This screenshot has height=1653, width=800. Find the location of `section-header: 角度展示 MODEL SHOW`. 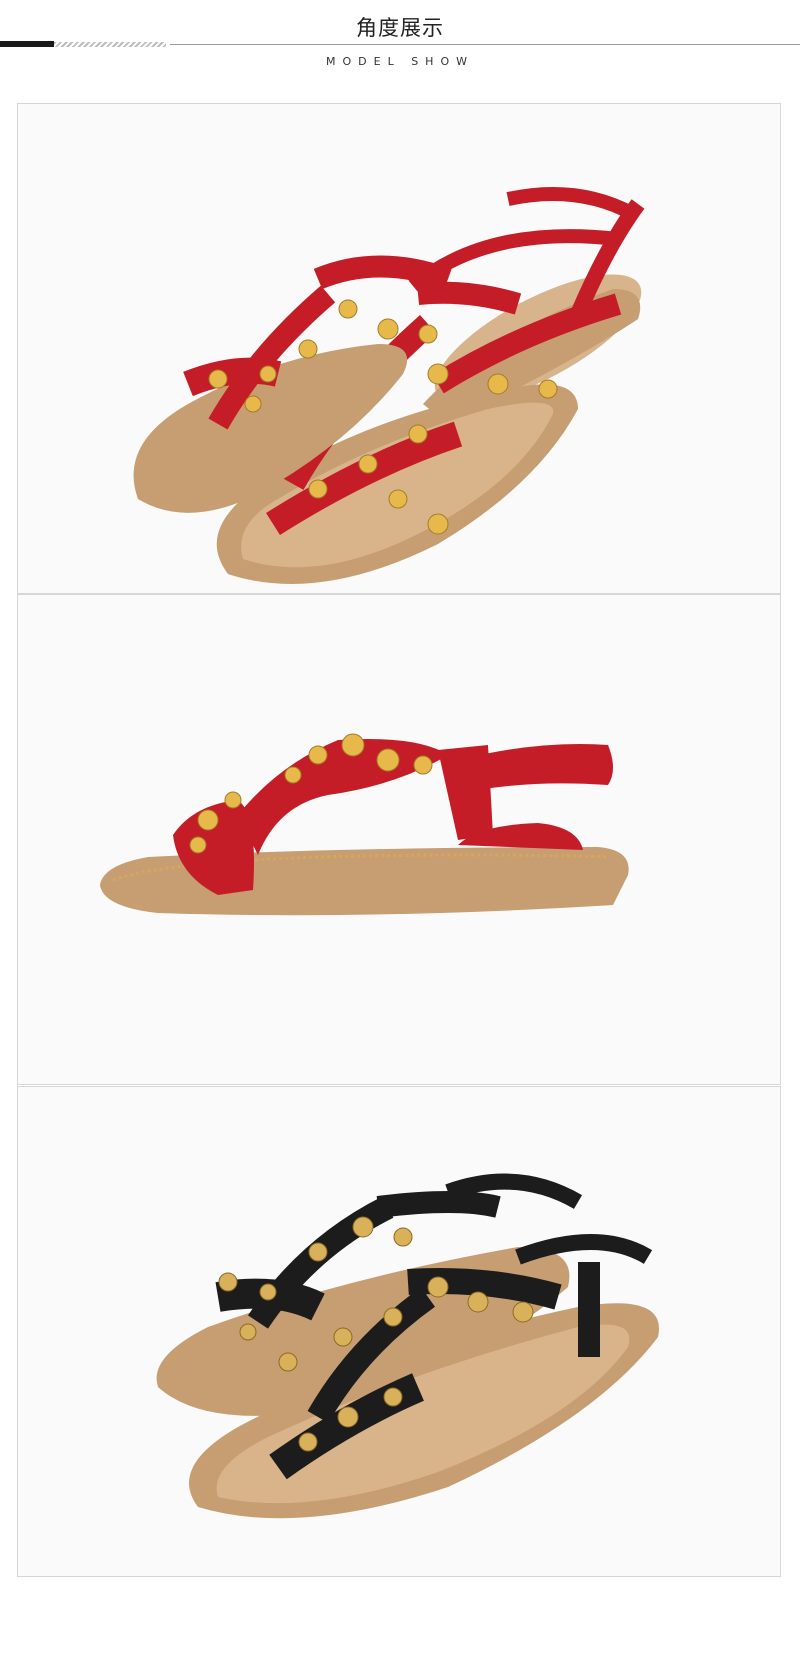

section-header: 角度展示 MODEL SHOW is located at coordinates (400, 45).